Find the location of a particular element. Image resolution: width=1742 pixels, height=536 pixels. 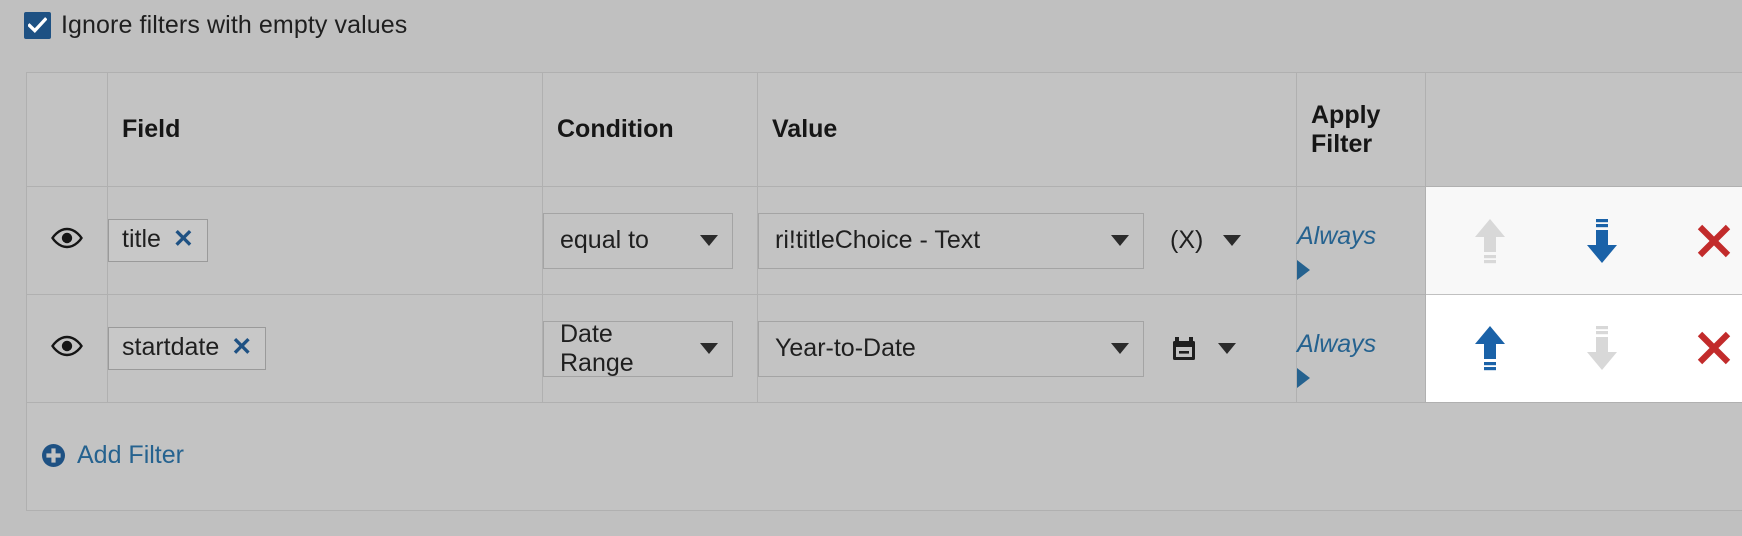

header-apply-filter: Apply Filter is located at coordinates (1361, 129).